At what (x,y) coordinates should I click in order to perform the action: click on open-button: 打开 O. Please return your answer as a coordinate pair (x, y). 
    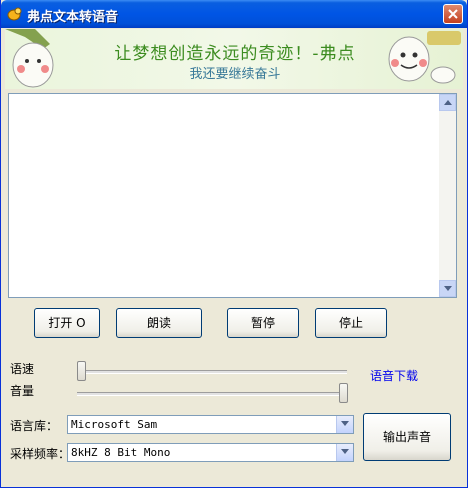
    Looking at the image, I should click on (67, 323).